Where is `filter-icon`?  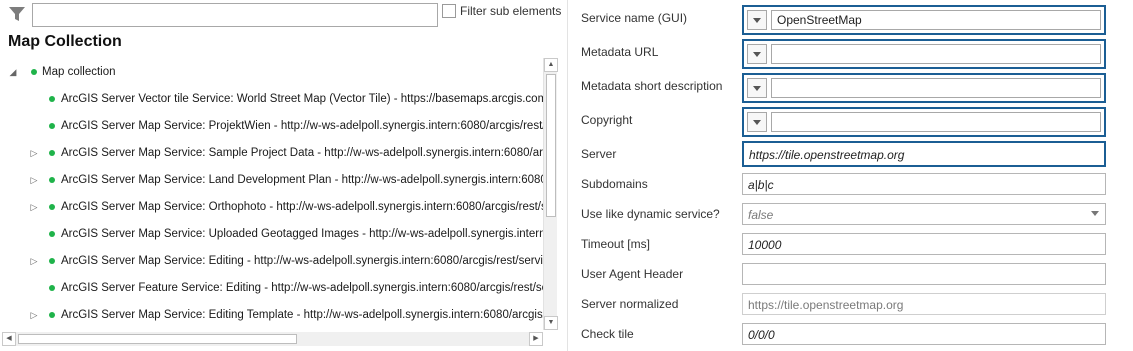 filter-icon is located at coordinates (17, 14).